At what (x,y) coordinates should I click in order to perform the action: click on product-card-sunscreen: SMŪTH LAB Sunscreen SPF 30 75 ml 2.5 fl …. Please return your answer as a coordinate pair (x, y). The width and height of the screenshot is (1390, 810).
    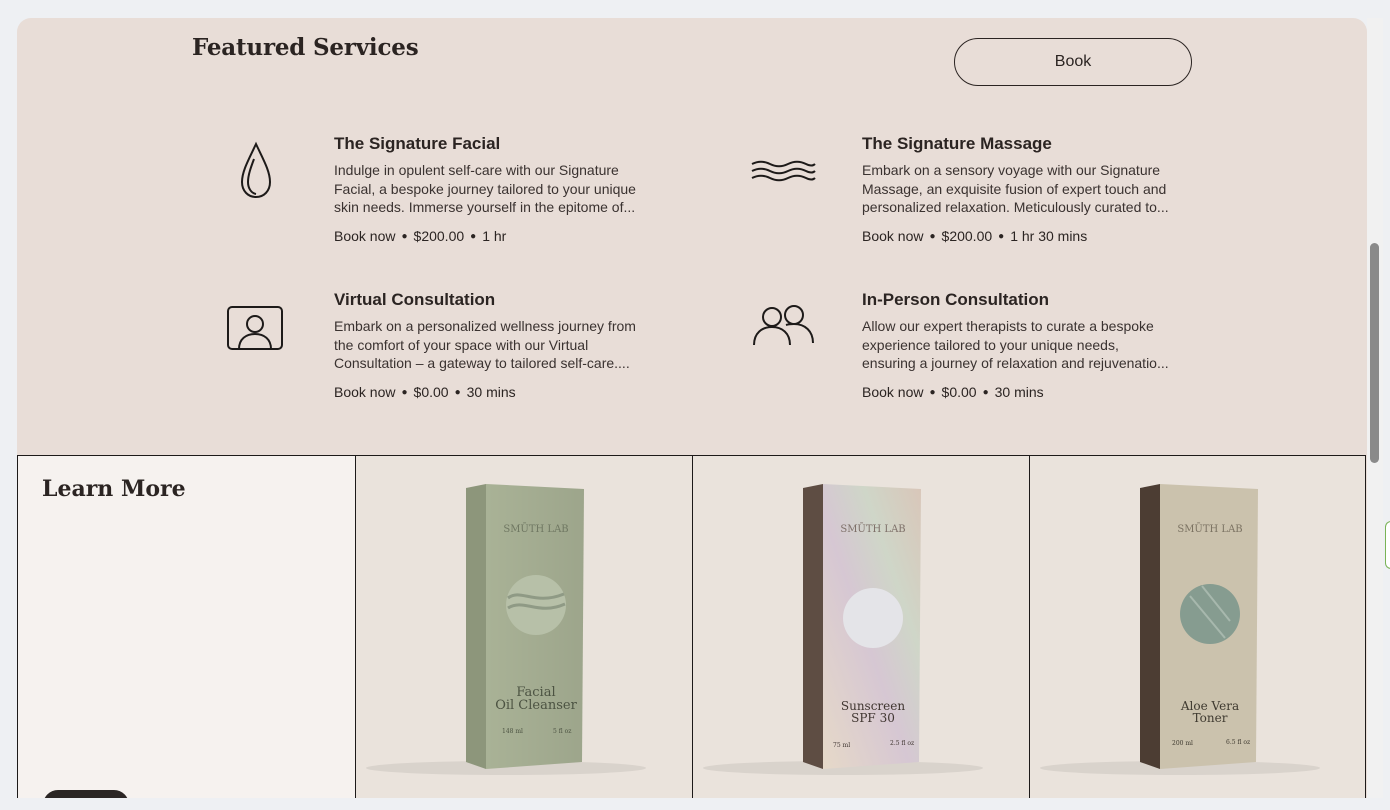
    Looking at the image, I should click on (860, 626).